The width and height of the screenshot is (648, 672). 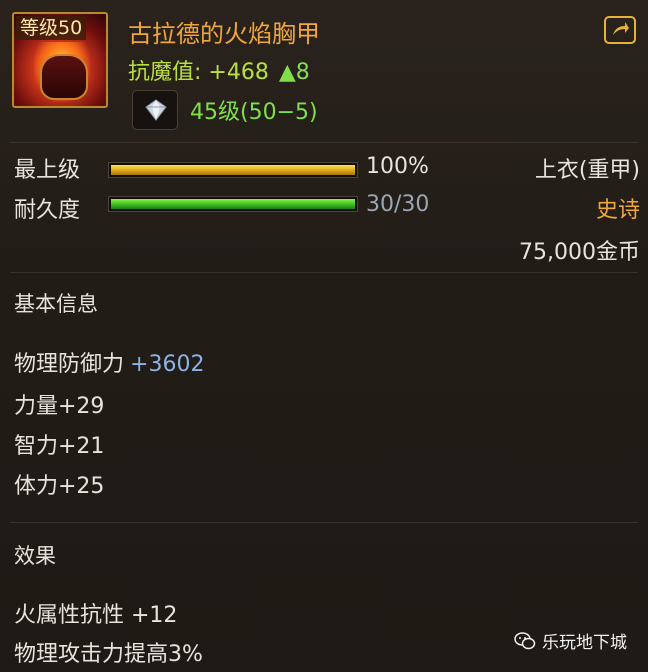 I want to click on upgrade-label: 最上级, so click(x=47, y=170).